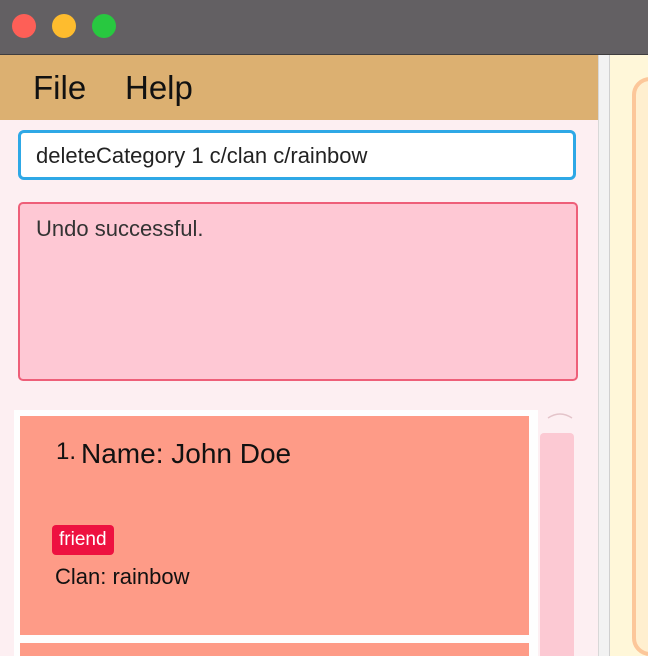  Describe the element at coordinates (324, 27) in the screenshot. I see `window-titlebar` at that location.